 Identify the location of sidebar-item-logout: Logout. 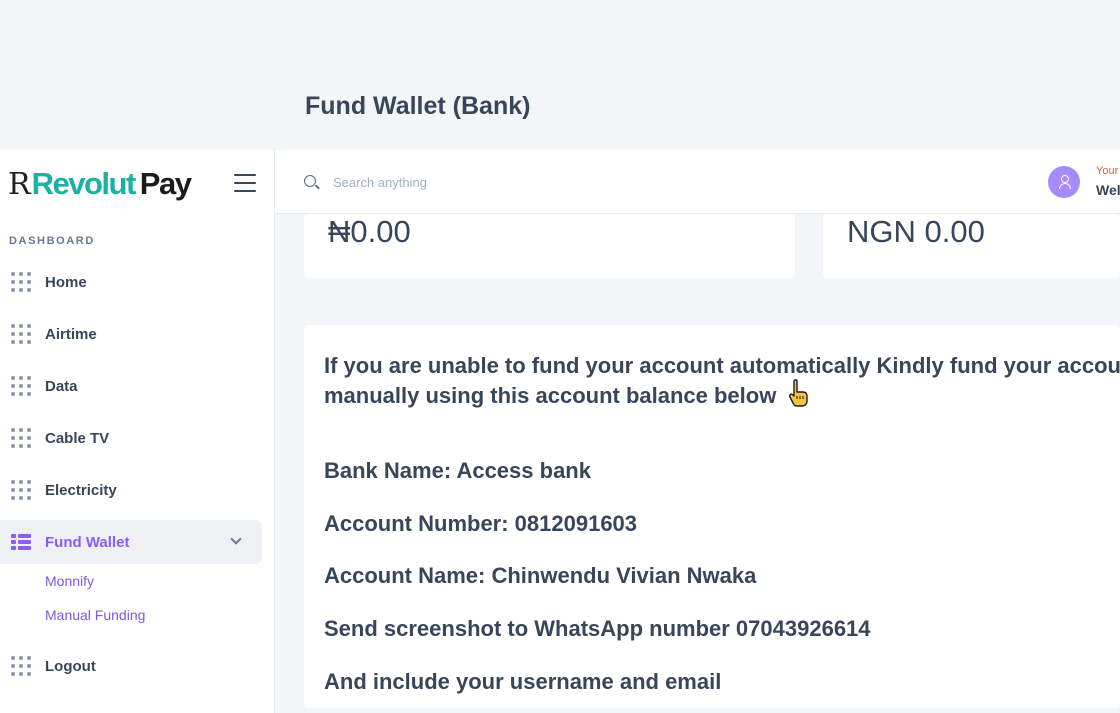
(131, 666).